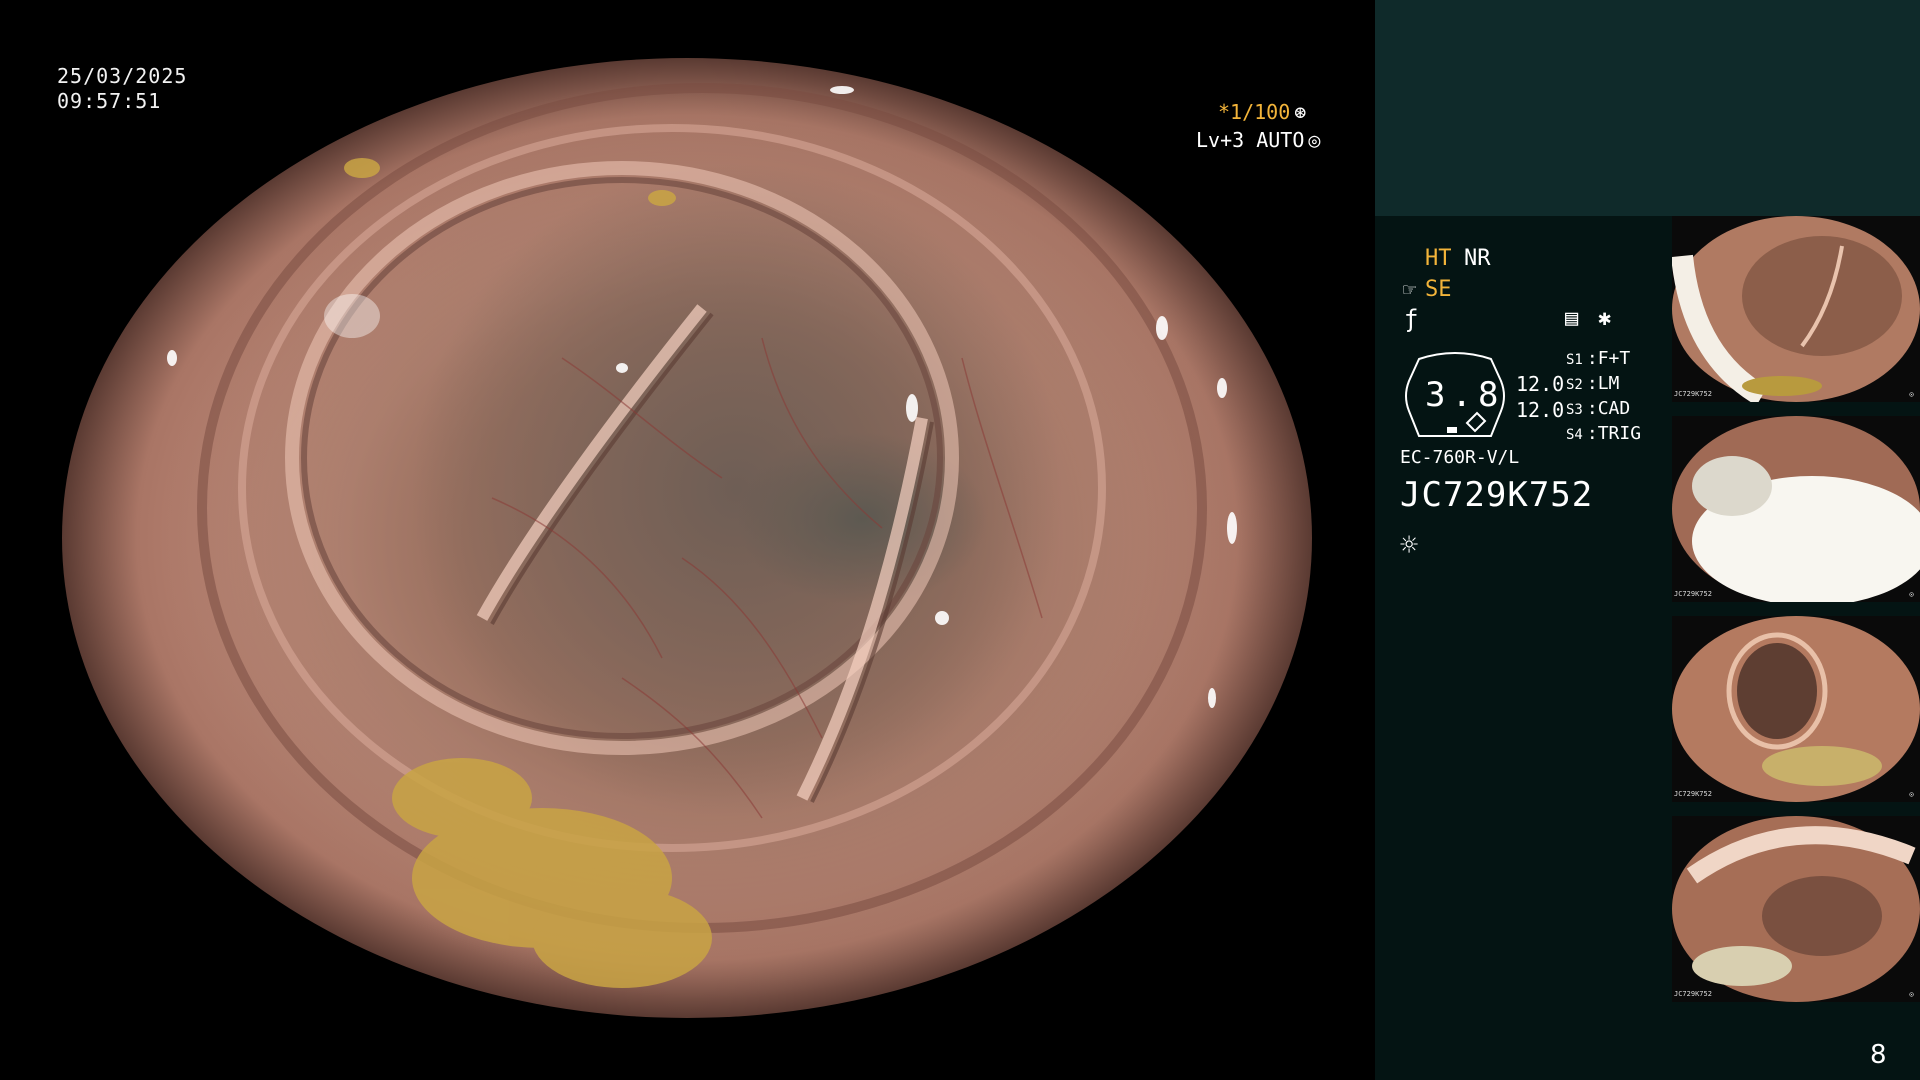 The height and width of the screenshot is (1080, 1920). I want to click on switch-value: TRIG, so click(1619, 433).